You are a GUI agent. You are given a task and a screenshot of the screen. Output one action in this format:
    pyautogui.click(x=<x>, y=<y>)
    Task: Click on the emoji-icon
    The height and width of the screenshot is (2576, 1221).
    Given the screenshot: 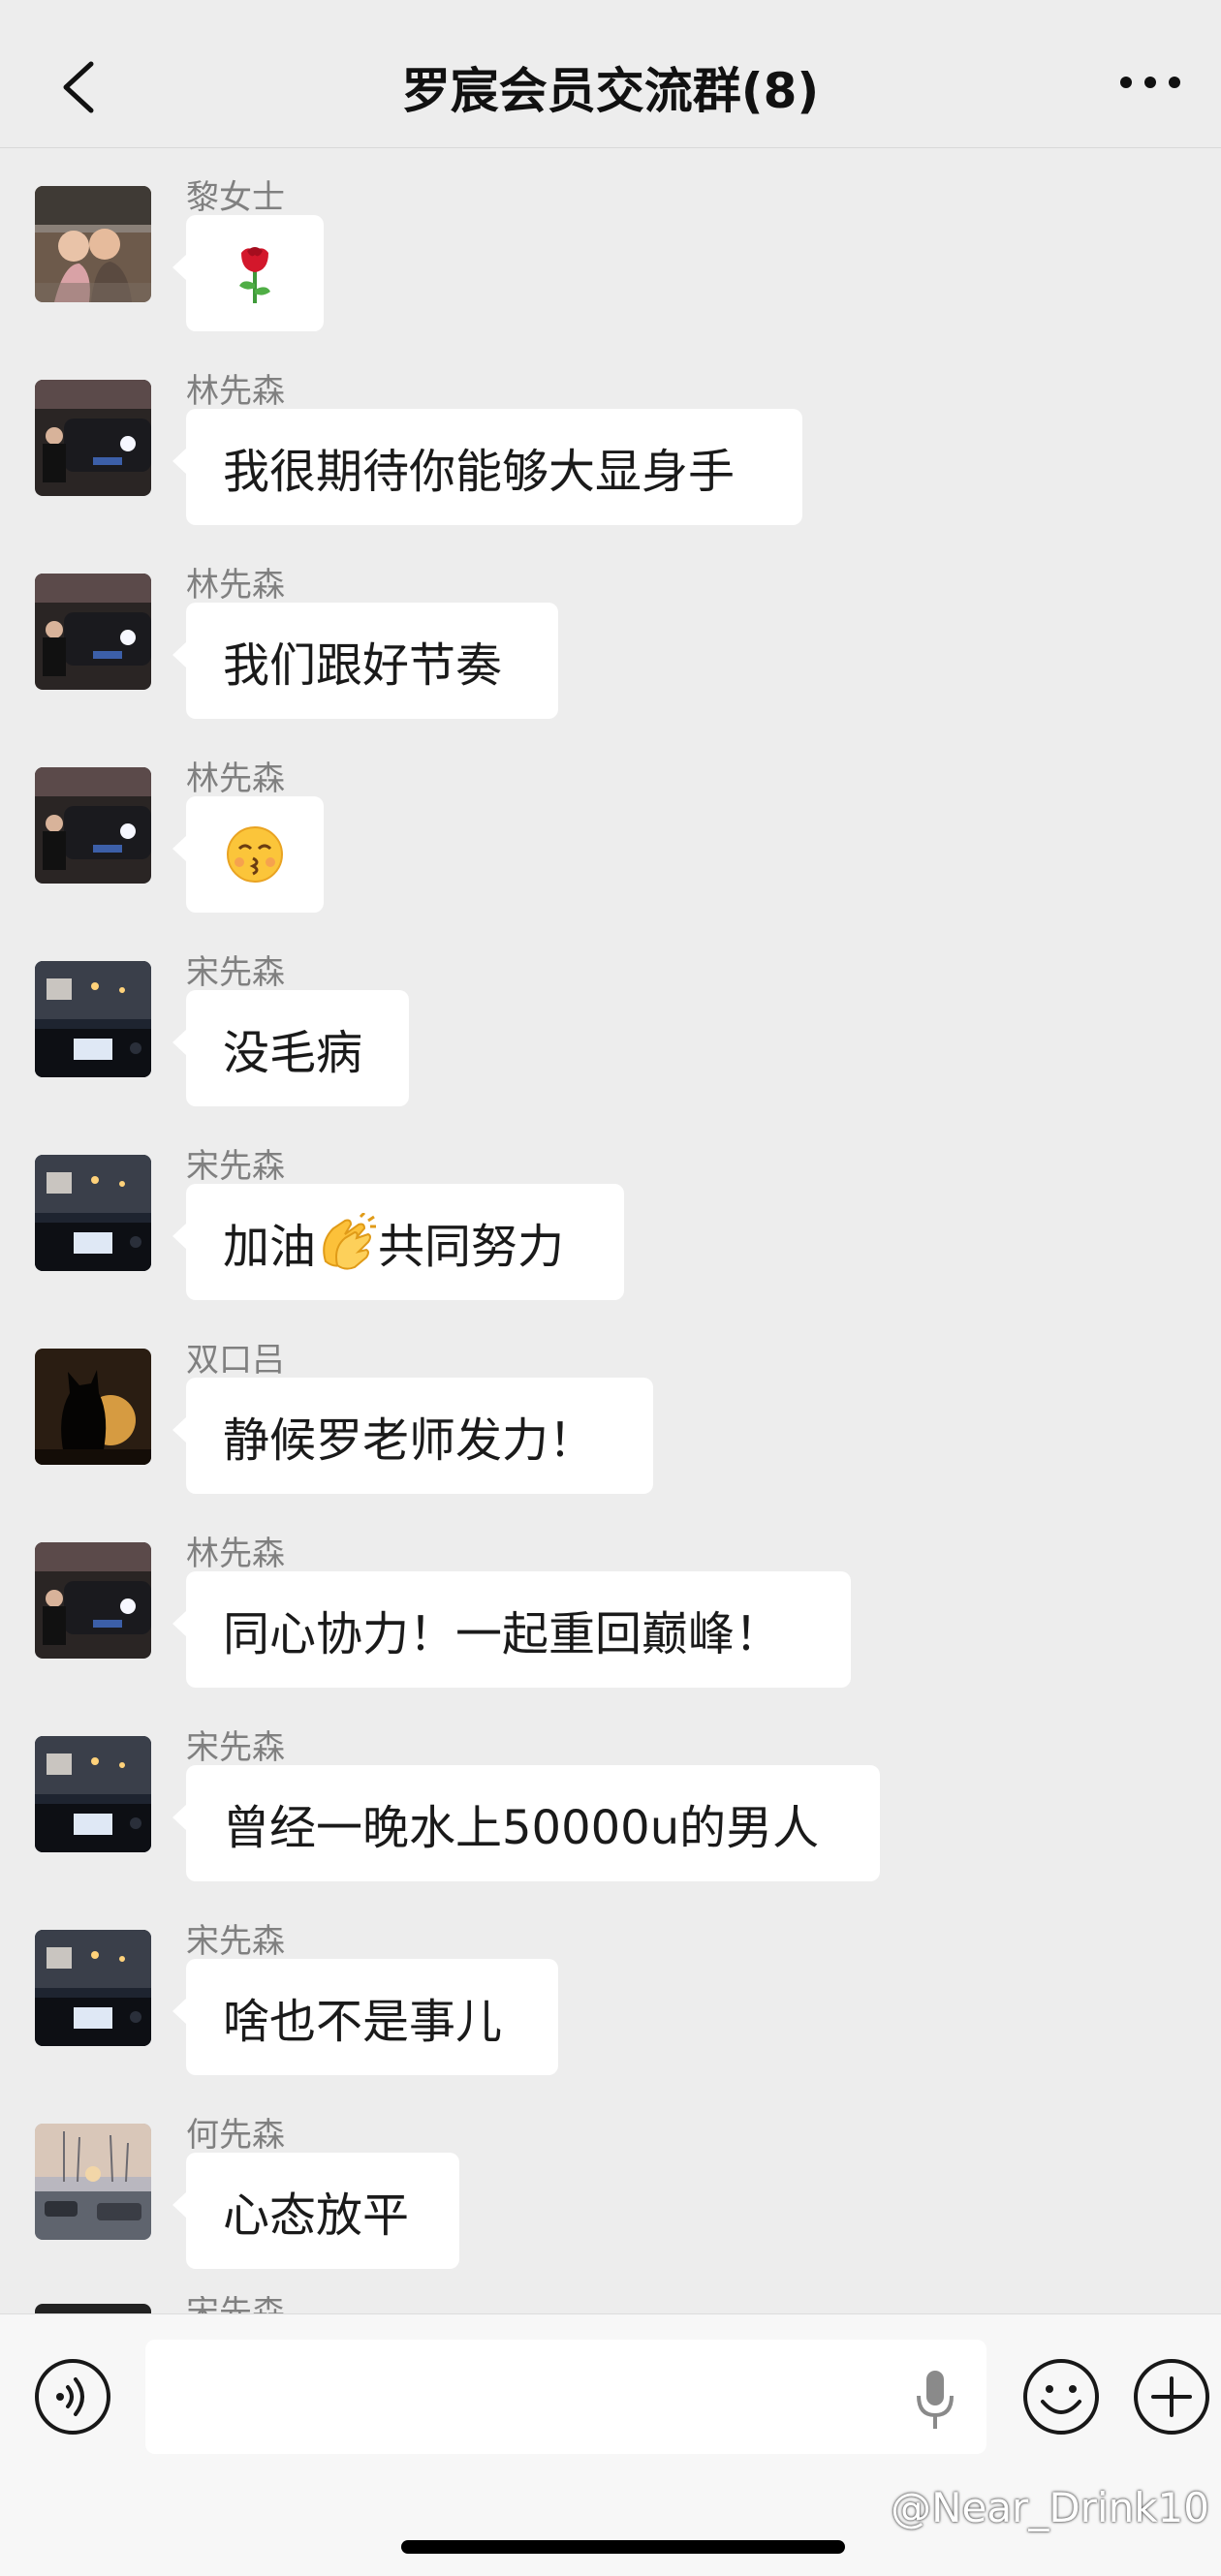 What is the action you would take?
    pyautogui.click(x=1061, y=2396)
    